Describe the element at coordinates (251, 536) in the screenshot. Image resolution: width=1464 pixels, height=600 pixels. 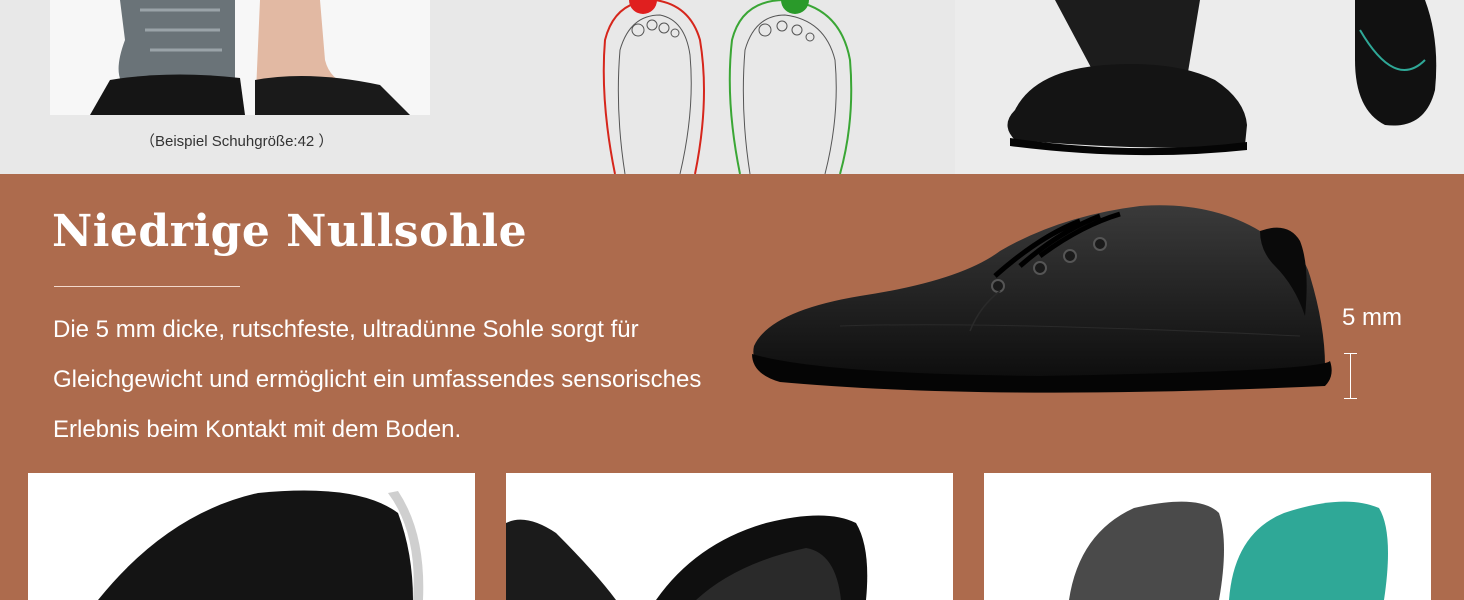
I see `toe-box-photo-card` at that location.